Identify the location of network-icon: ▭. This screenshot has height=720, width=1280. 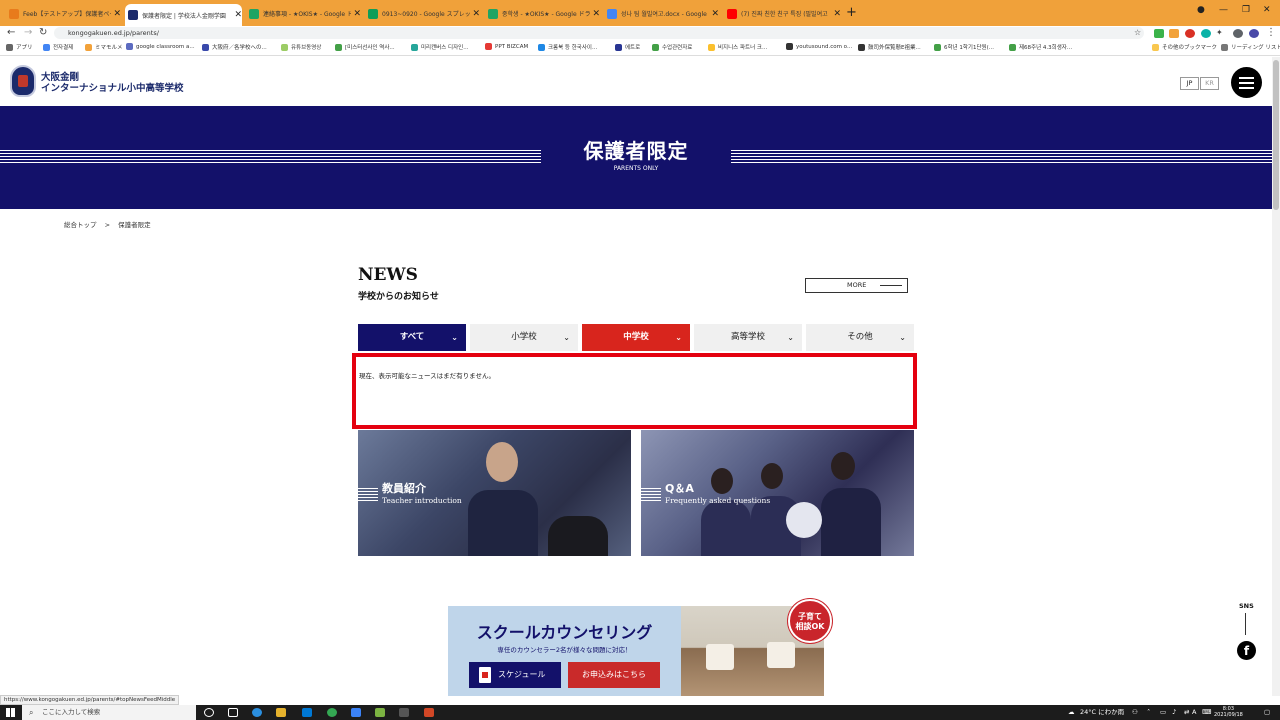
(1163, 712).